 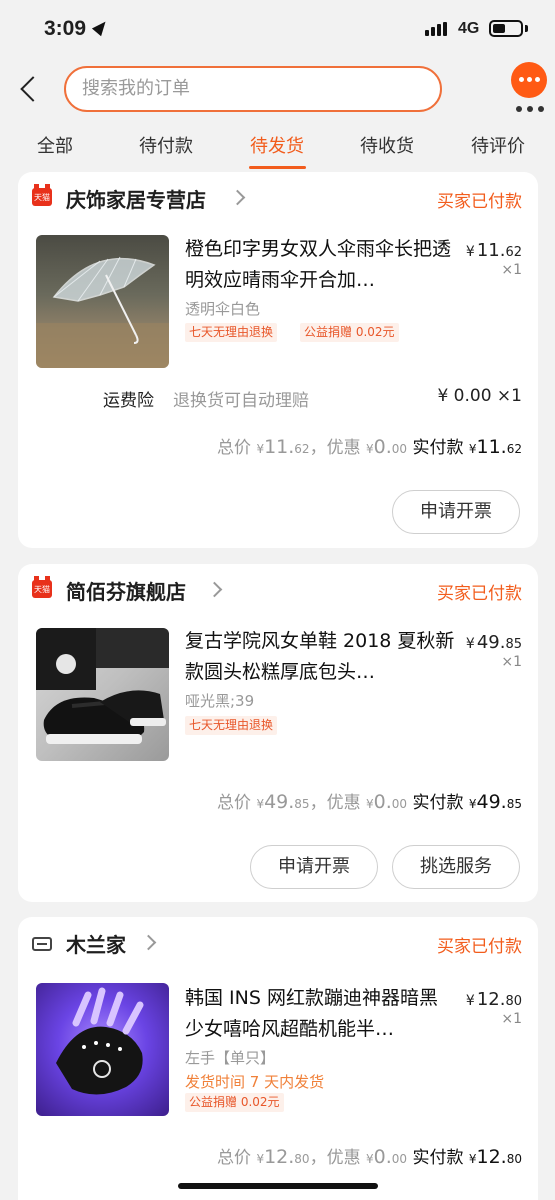 I want to click on price-integer: 12., so click(x=491, y=999).